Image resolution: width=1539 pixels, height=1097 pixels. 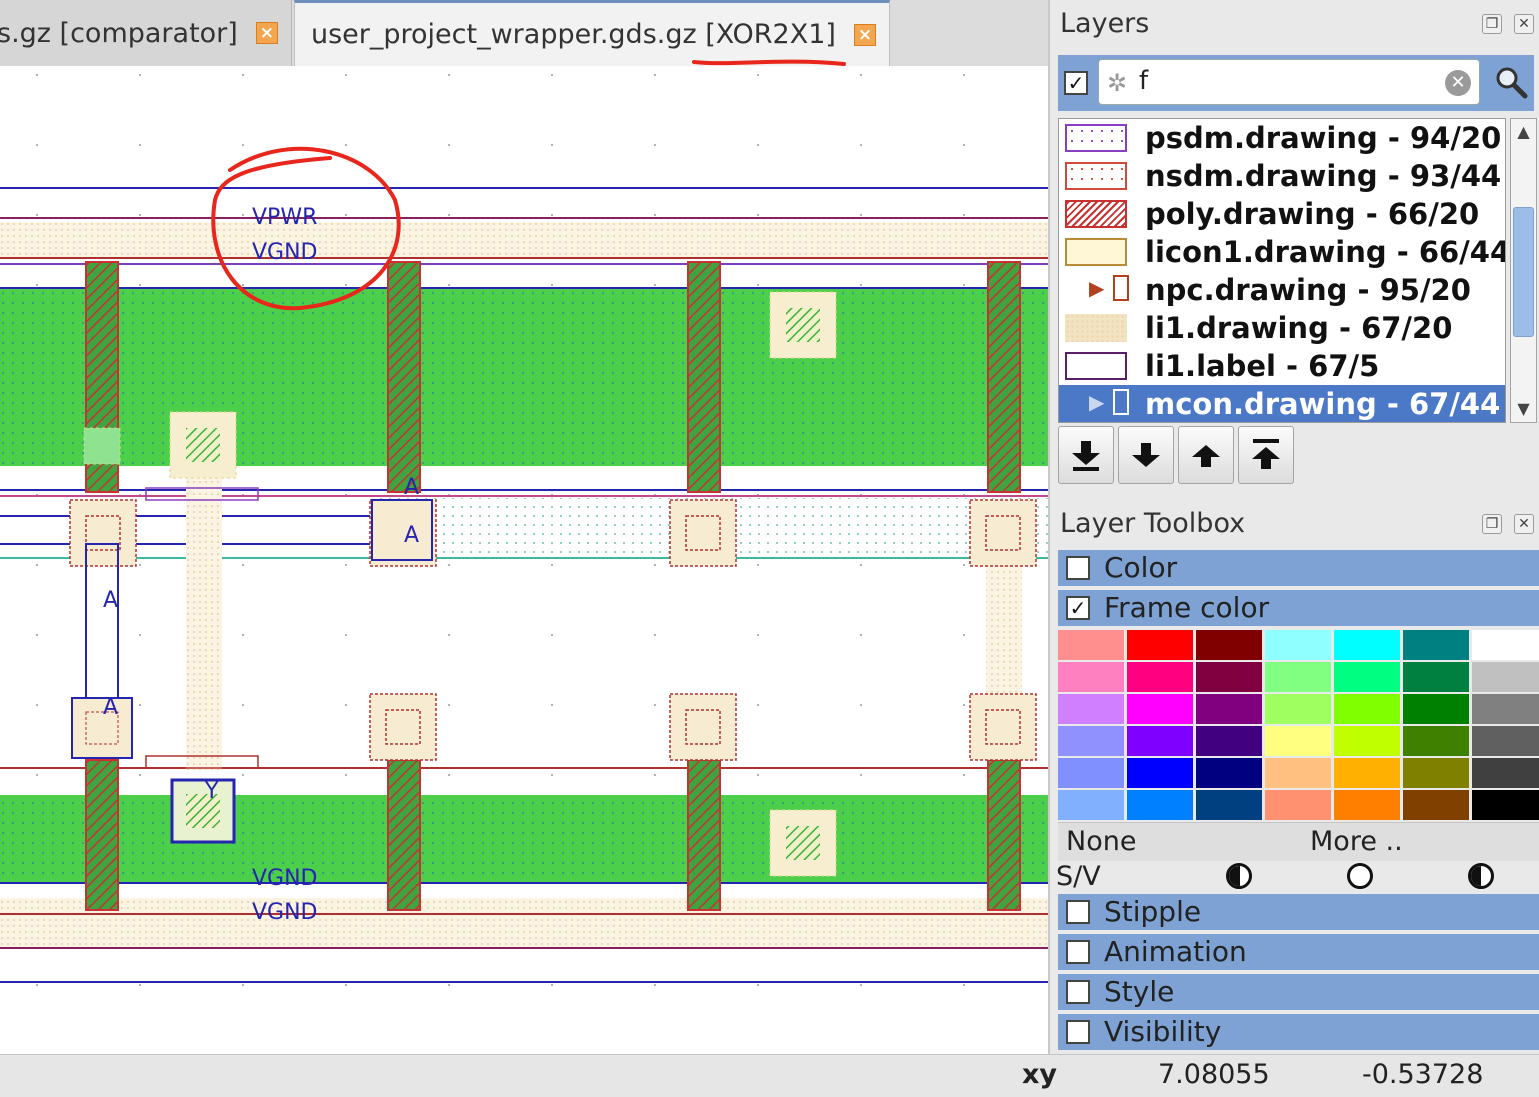 What do you see at coordinates (1078, 568) in the screenshot?
I see `color-checkbox` at bounding box center [1078, 568].